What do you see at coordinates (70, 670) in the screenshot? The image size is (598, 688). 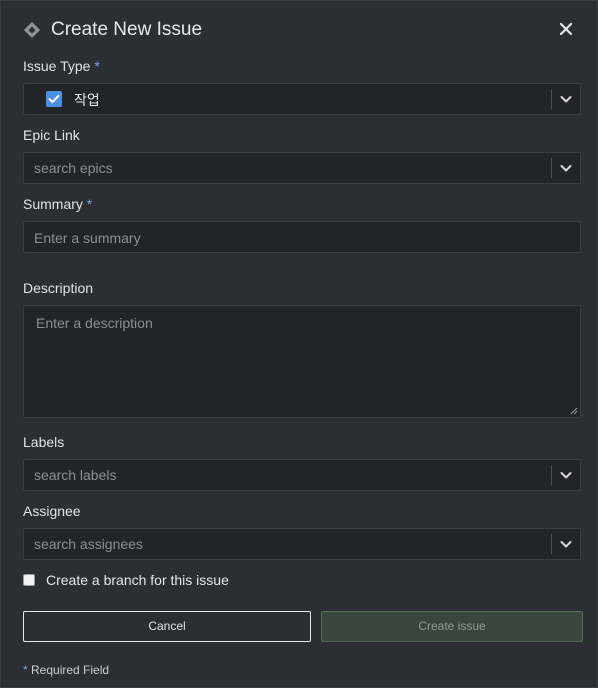 I see `required-field-text: Required Field` at bounding box center [70, 670].